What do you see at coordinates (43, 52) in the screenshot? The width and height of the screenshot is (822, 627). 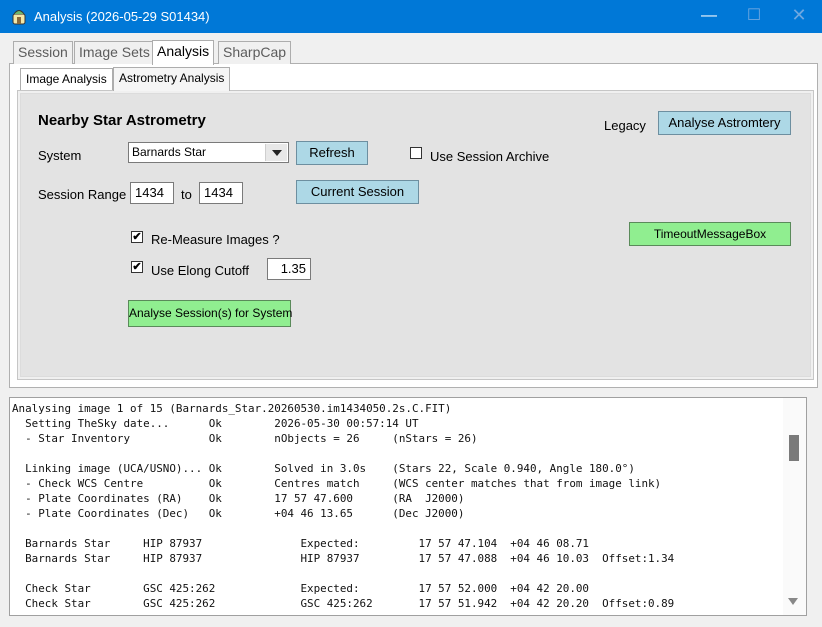 I see `tab-session: Session` at bounding box center [43, 52].